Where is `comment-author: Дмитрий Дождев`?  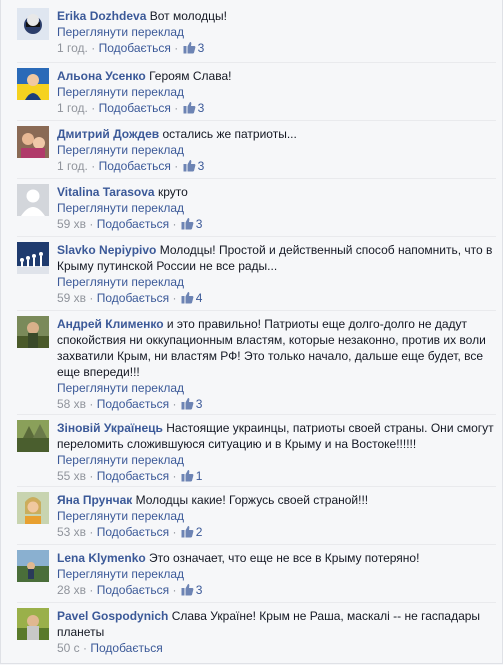 comment-author: Дмитрий Дождев is located at coordinates (108, 134).